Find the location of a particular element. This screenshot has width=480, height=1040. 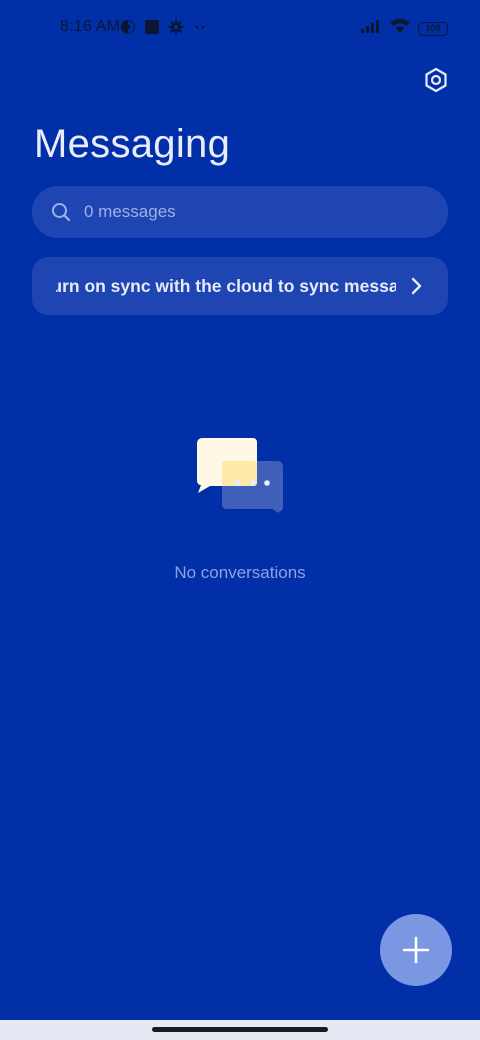

status-left-icons is located at coordinates (164, 27).